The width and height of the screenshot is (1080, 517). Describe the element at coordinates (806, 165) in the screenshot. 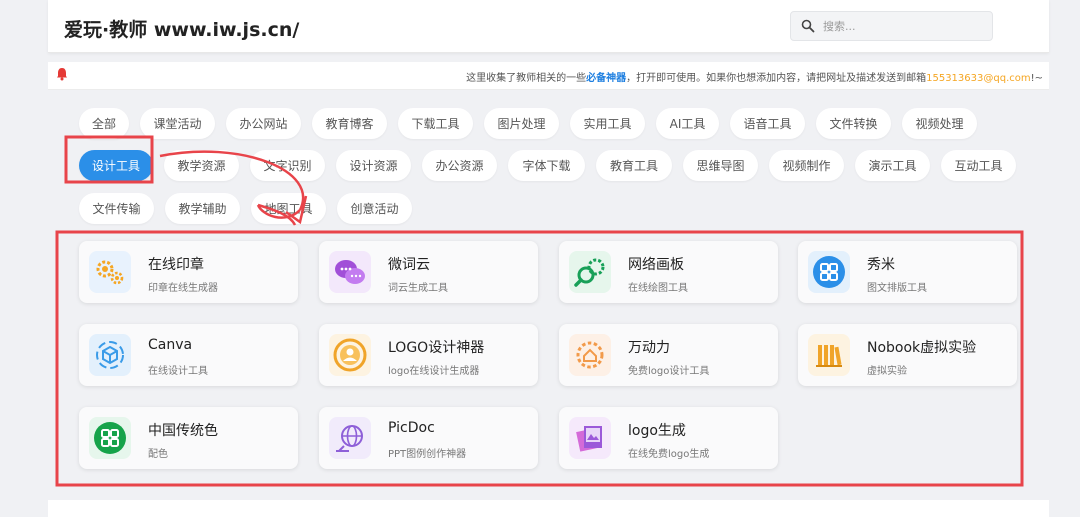

I see `tab-video-production: 视频制作` at that location.